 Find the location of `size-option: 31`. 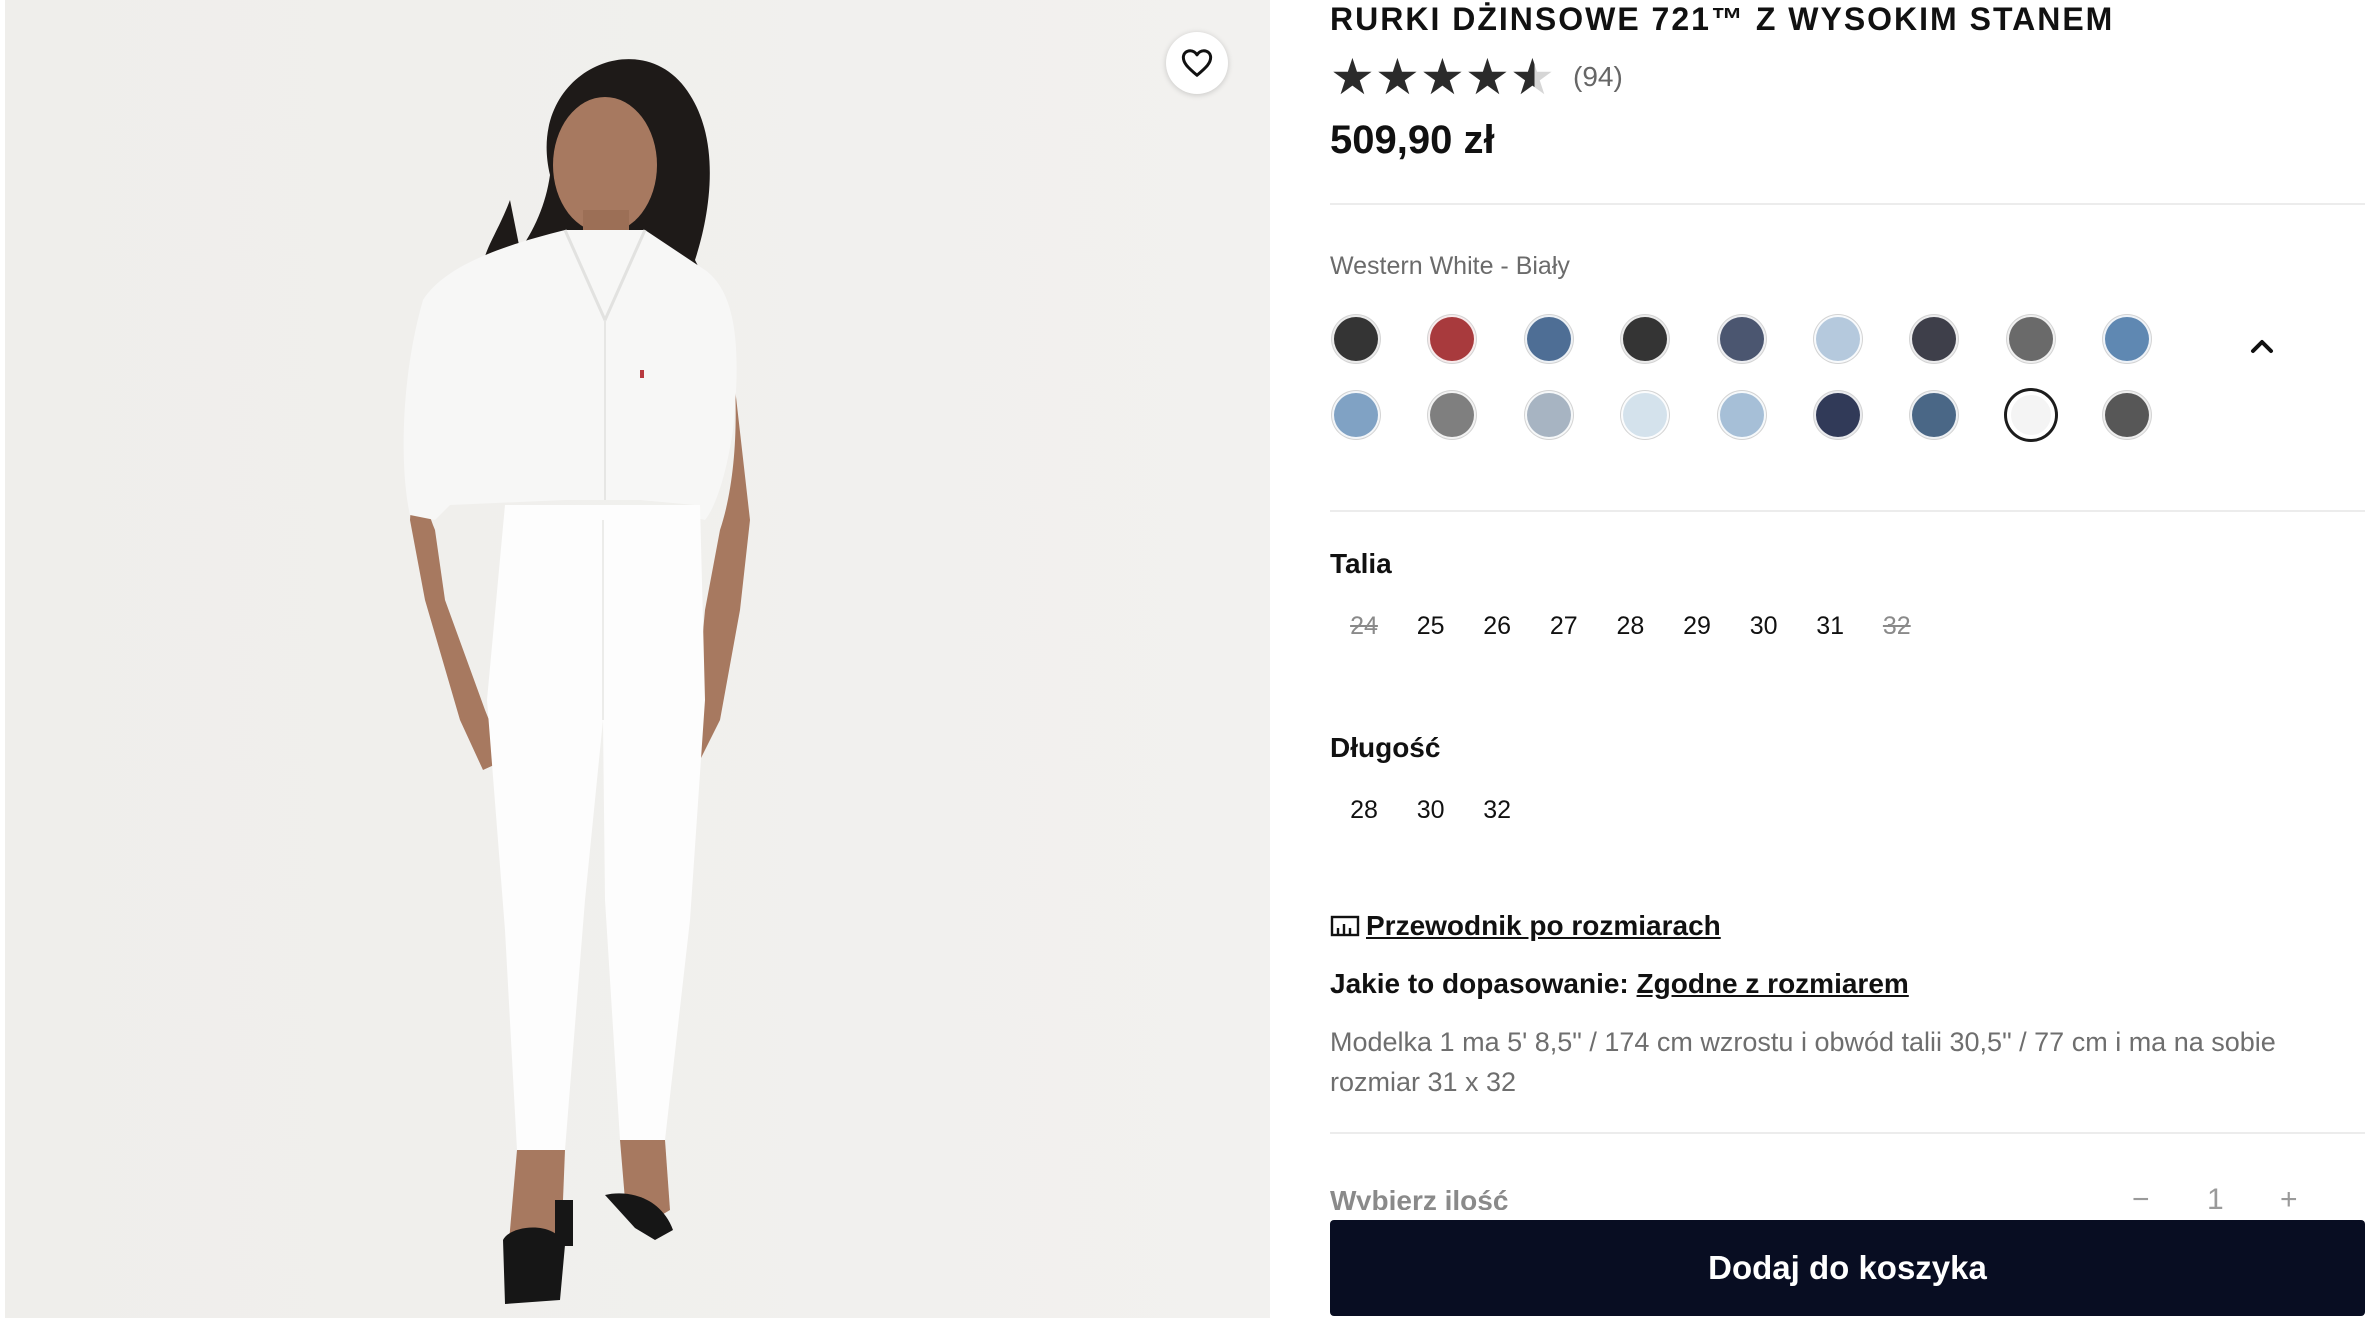

size-option: 31 is located at coordinates (1830, 626).